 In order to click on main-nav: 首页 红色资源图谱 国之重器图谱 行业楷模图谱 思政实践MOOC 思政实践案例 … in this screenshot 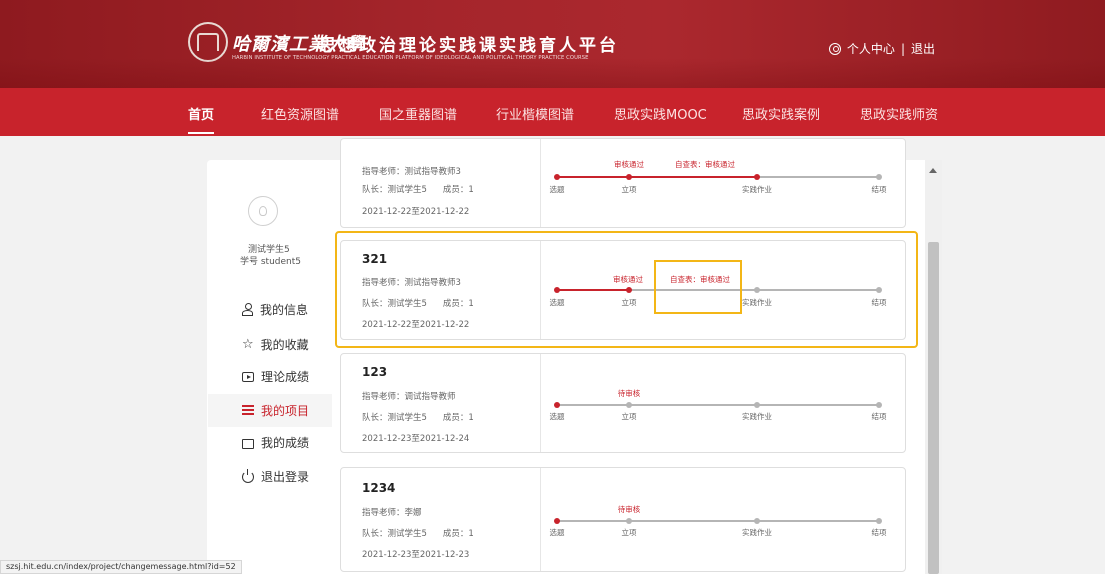, I will do `click(552, 112)`.